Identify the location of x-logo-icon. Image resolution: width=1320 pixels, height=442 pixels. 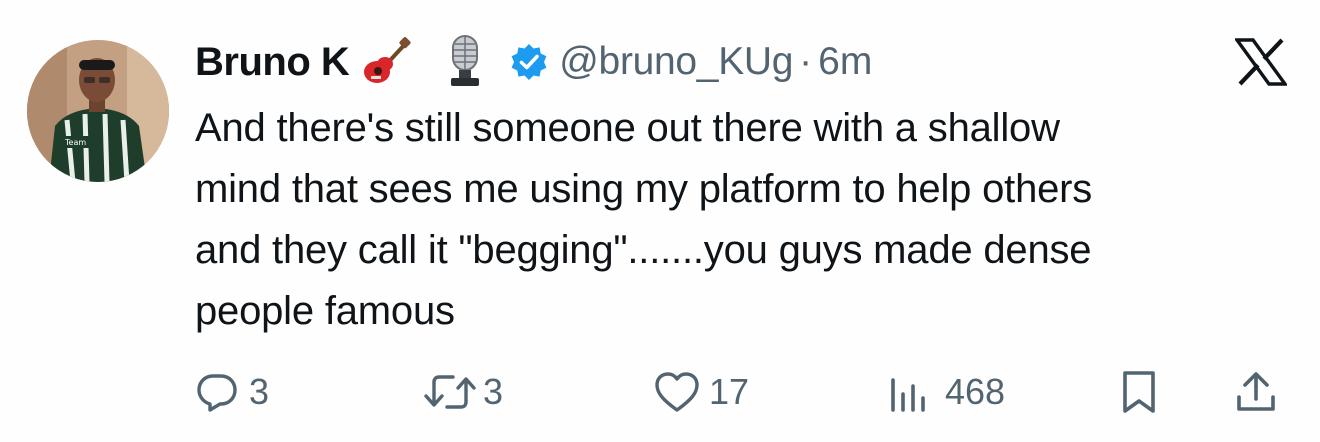
(1261, 62).